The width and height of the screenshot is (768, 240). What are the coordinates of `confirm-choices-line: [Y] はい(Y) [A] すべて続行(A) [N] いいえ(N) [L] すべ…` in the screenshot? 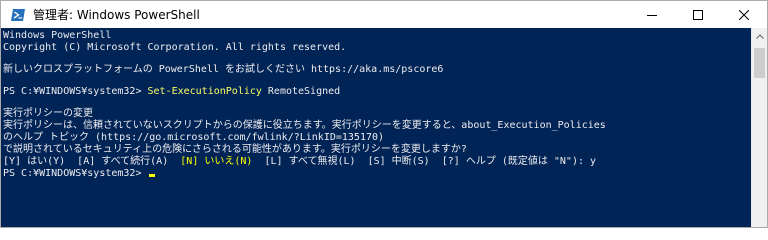 It's located at (377, 162).